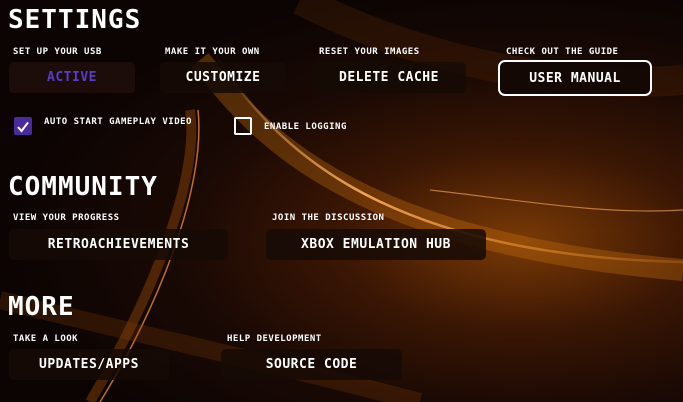 The height and width of the screenshot is (402, 683). Describe the element at coordinates (328, 218) in the screenshot. I see `discussion-caption: JOIN THE DISCUSSION` at that location.